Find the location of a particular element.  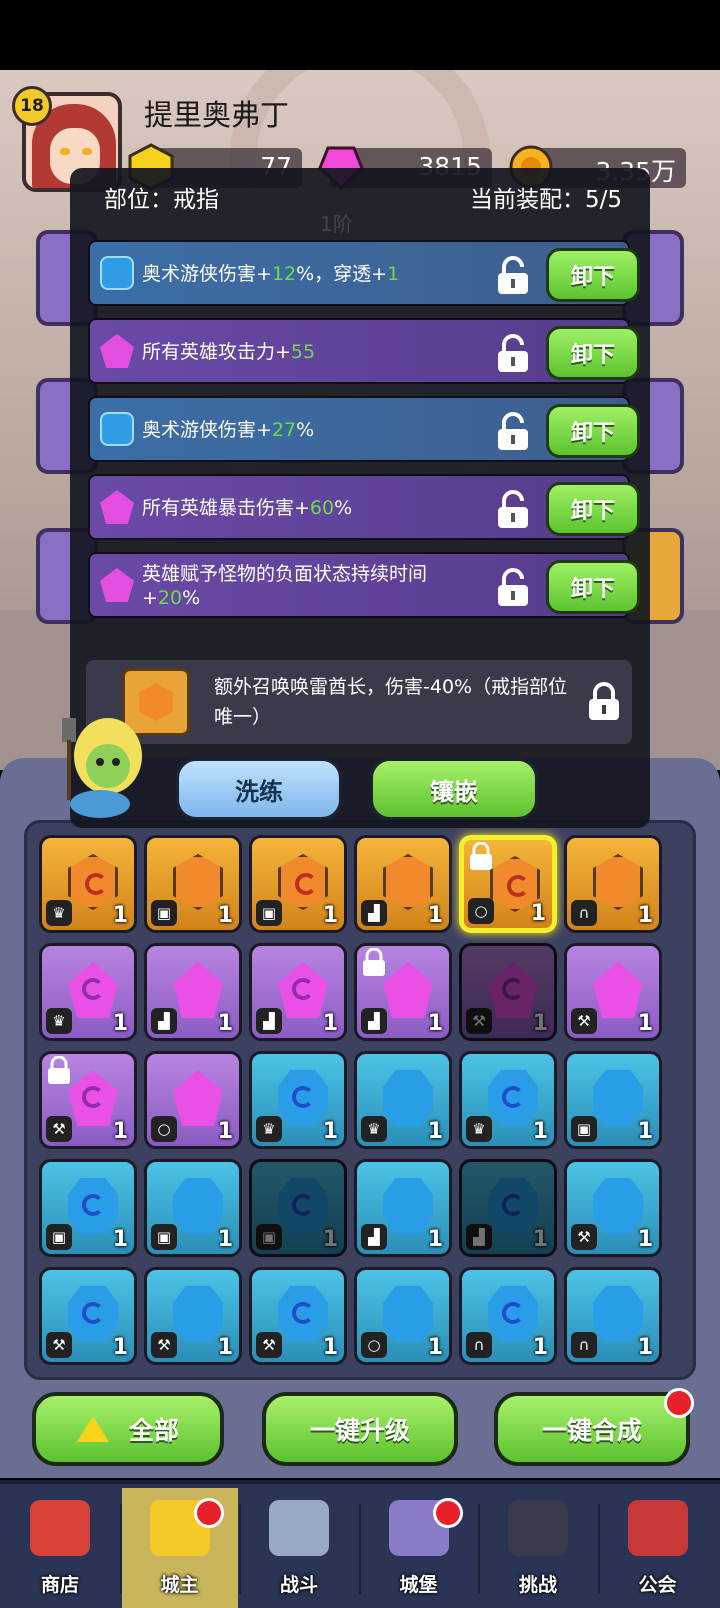

nav-label: 挑战 is located at coordinates (537, 1585).